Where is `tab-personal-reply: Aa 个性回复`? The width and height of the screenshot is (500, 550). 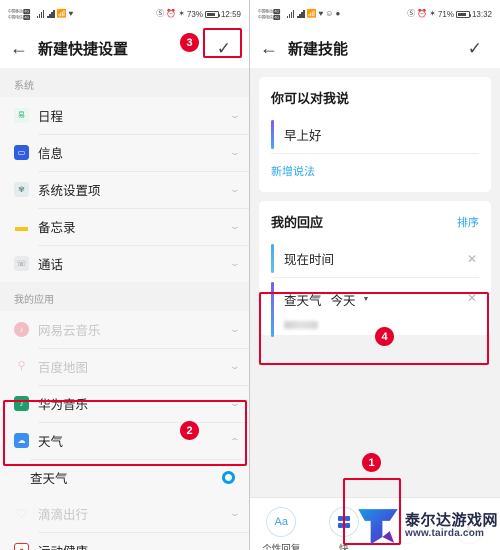 tab-personal-reply: Aa 个性回复 is located at coordinates (281, 528).